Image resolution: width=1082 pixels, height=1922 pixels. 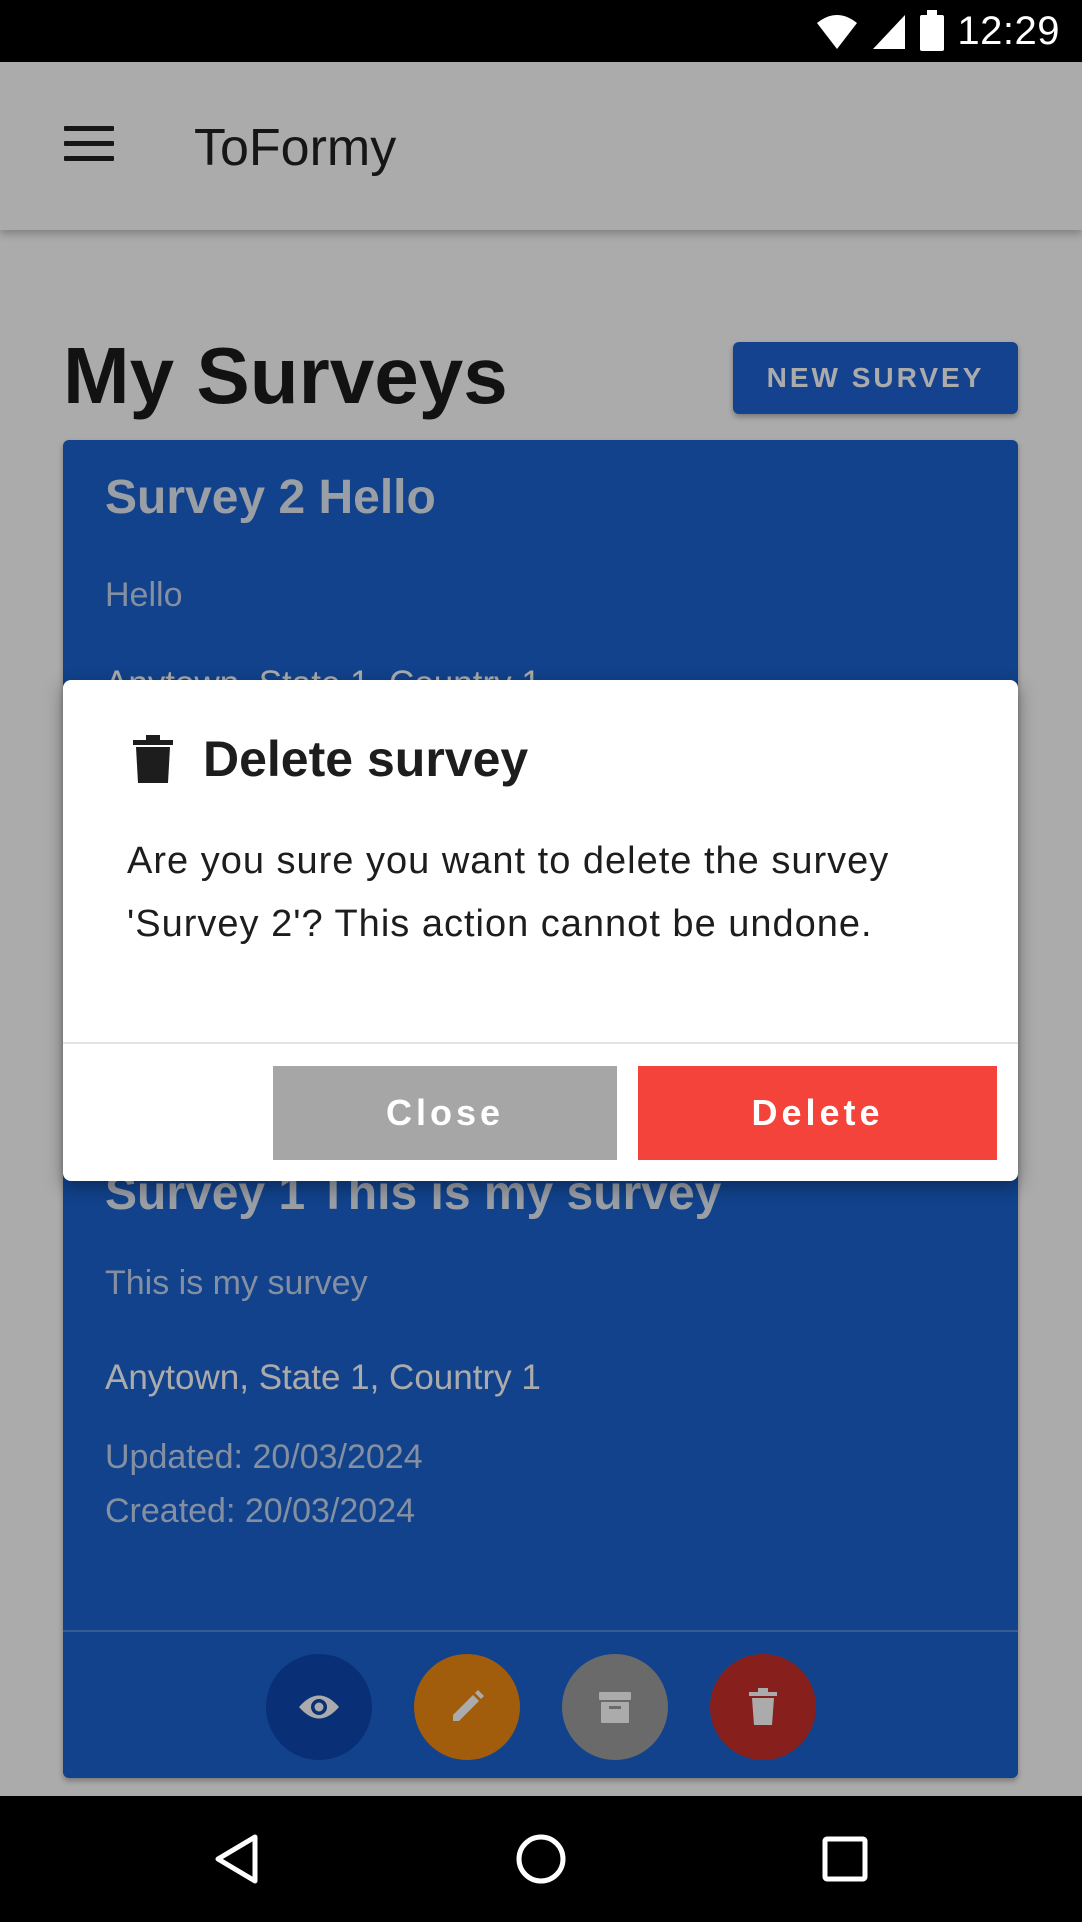 I want to click on dialog-title: Delete survey, so click(x=366, y=759).